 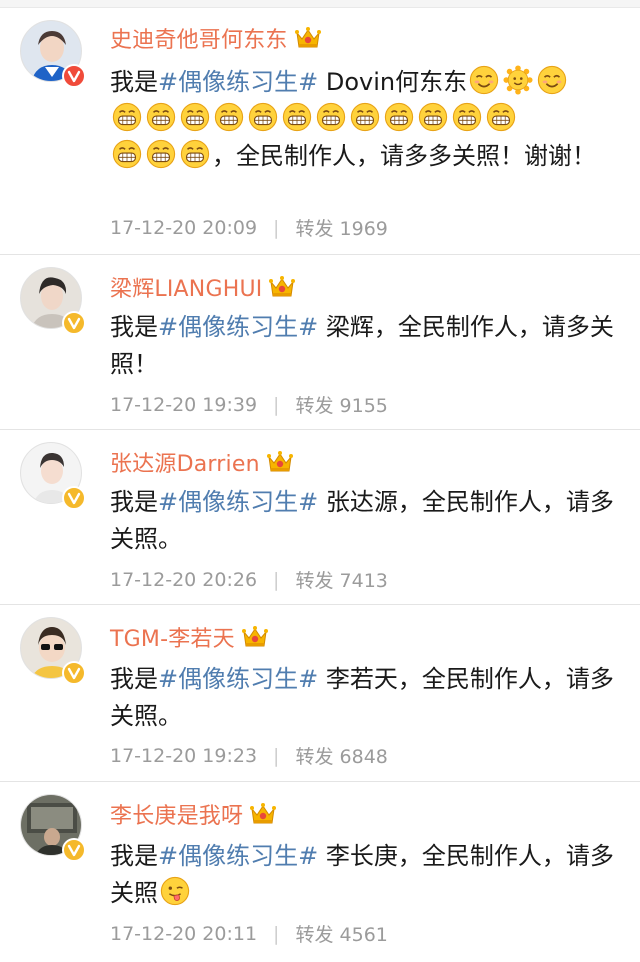 I want to click on post-meta: 17-12-20 20:09 | 转发 1969, so click(x=249, y=227).